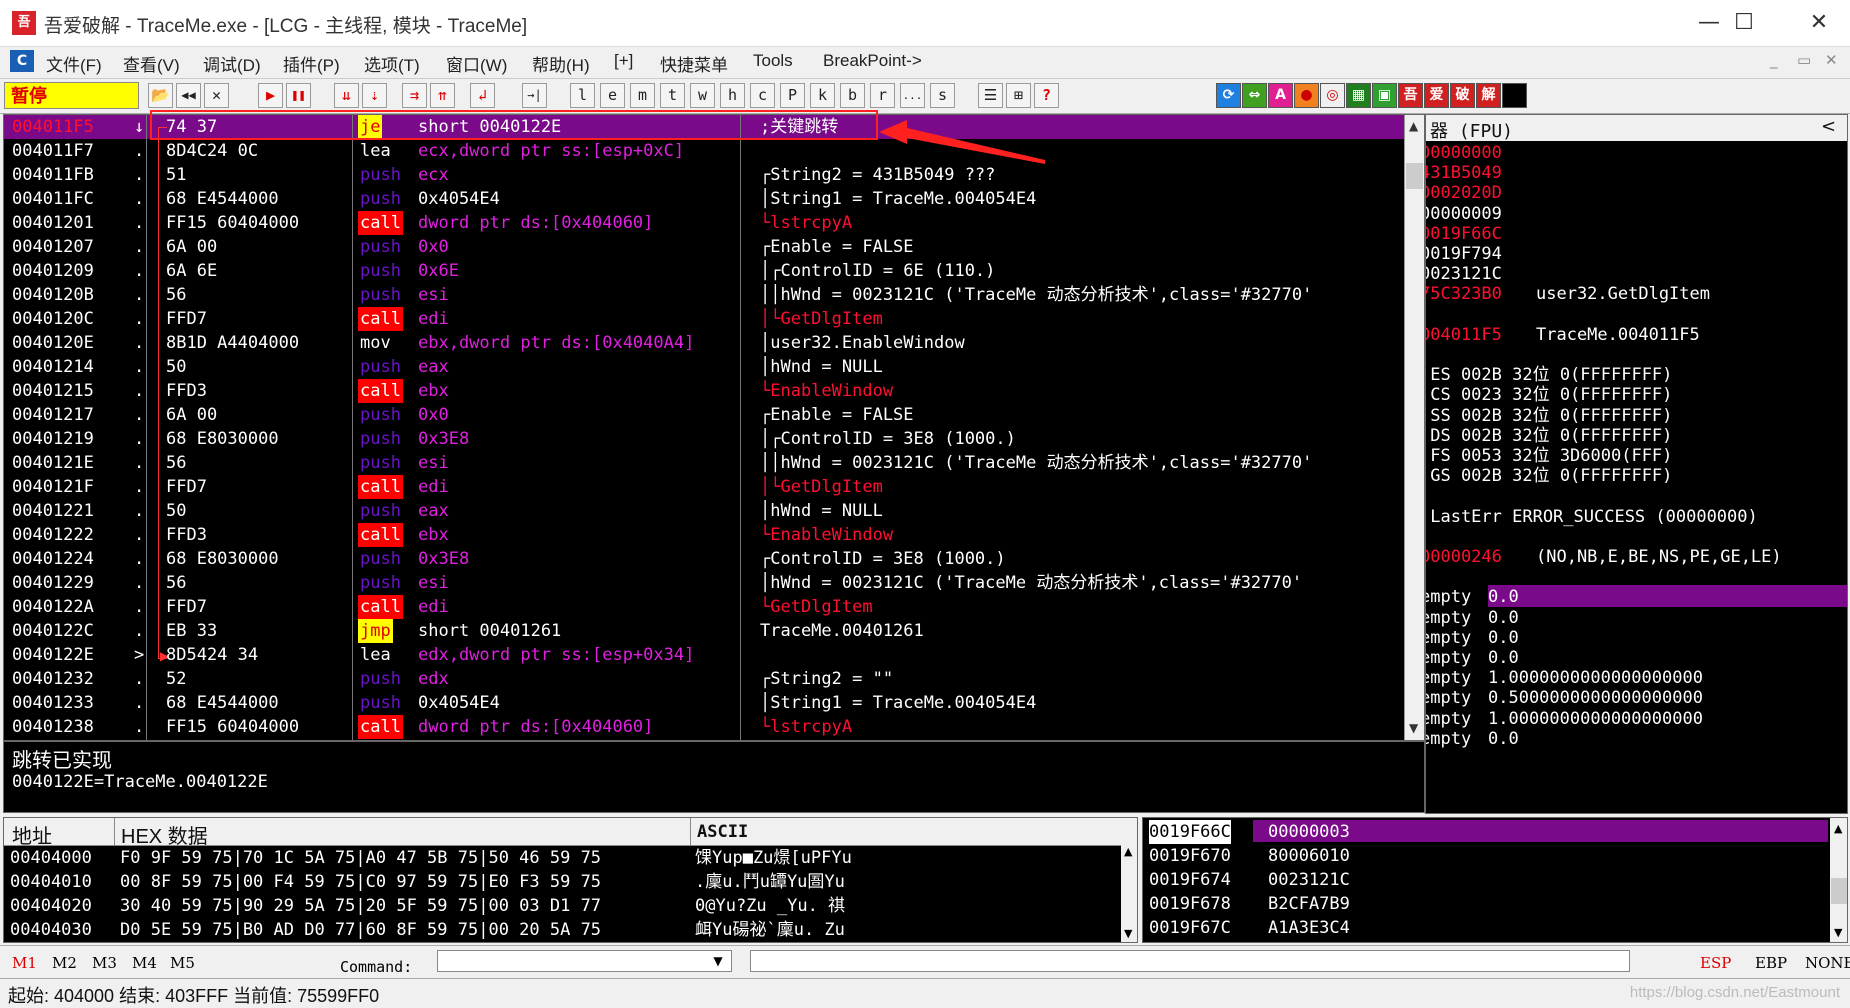 This screenshot has width=1850, height=1008. What do you see at coordinates (1306, 95) in the screenshot?
I see `plugin-record-icon: ●` at bounding box center [1306, 95].